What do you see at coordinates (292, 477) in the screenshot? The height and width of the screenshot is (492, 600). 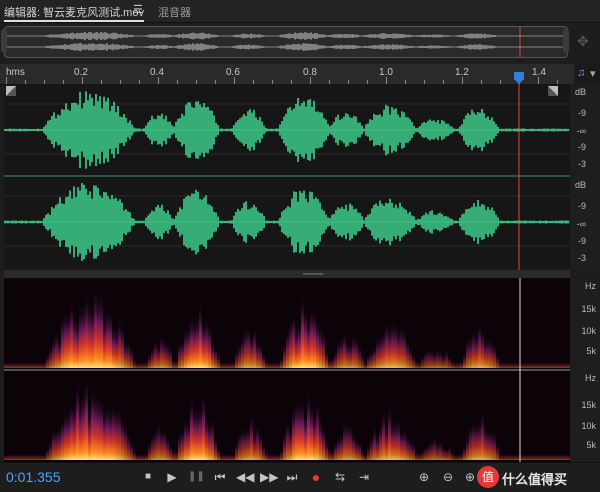 I see `go-to-end-icon: ⏭` at bounding box center [292, 477].